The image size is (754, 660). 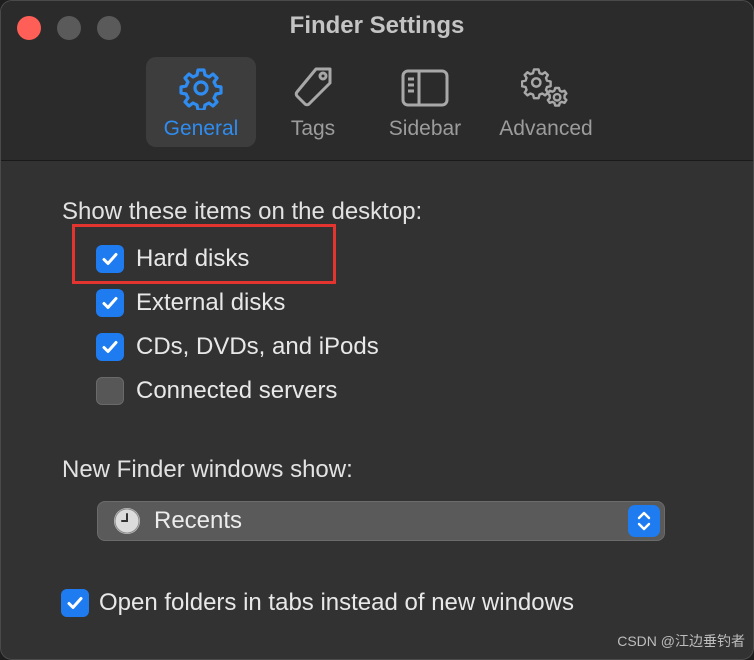 I want to click on desktop-items-label: Show these items on the desktop:, so click(x=242, y=211).